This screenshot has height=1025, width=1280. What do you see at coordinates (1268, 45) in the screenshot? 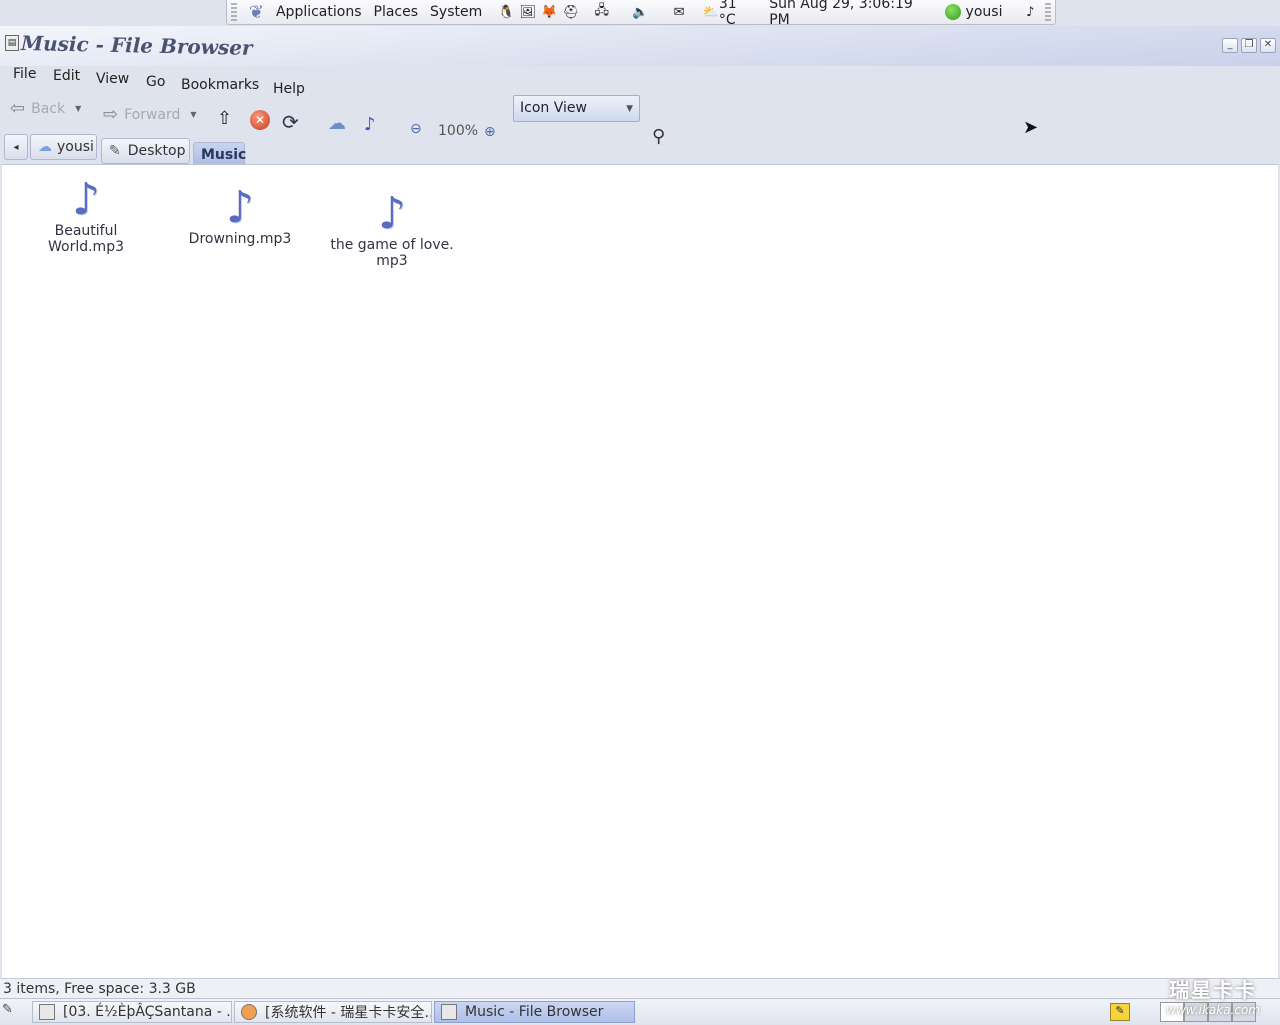
I see `close-icon: ✕` at bounding box center [1268, 45].